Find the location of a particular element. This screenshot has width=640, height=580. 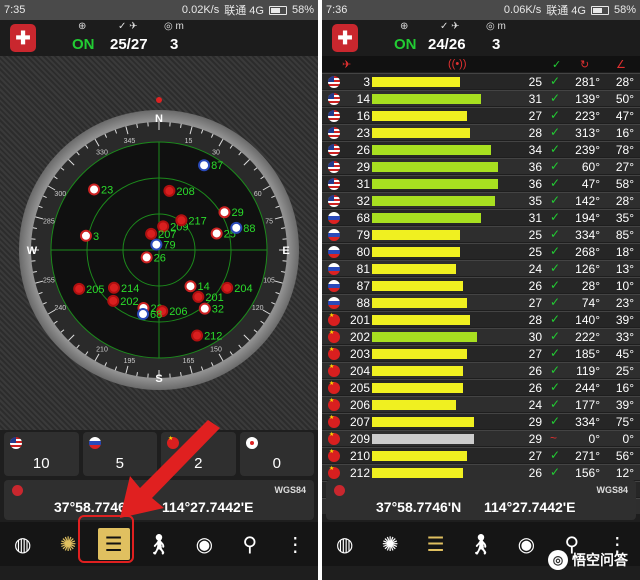

table-row: 80 25 ✓ 268° 18° is located at coordinates (481, 251).